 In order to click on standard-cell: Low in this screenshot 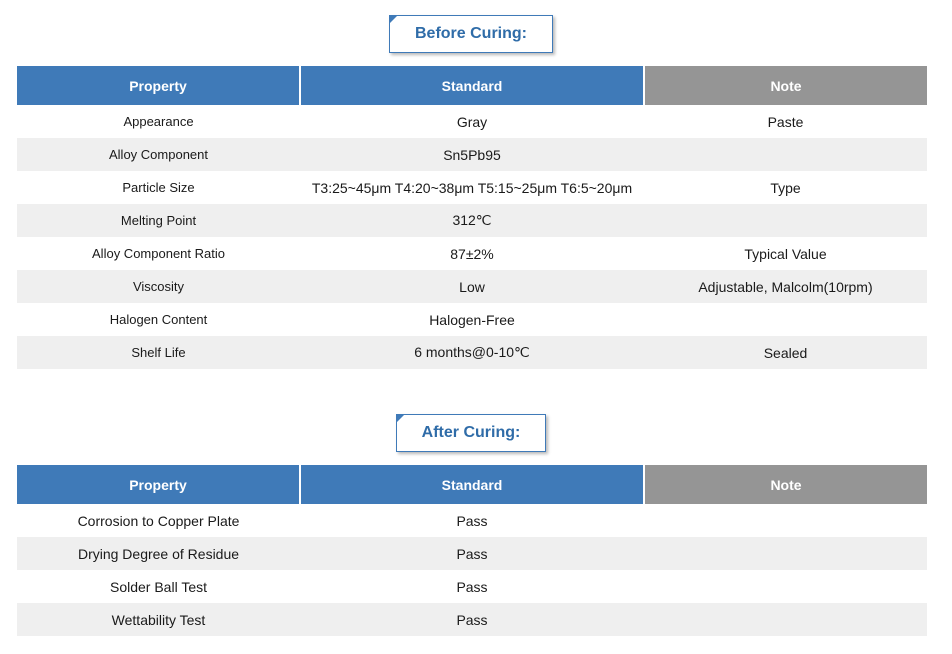, I will do `click(472, 286)`.